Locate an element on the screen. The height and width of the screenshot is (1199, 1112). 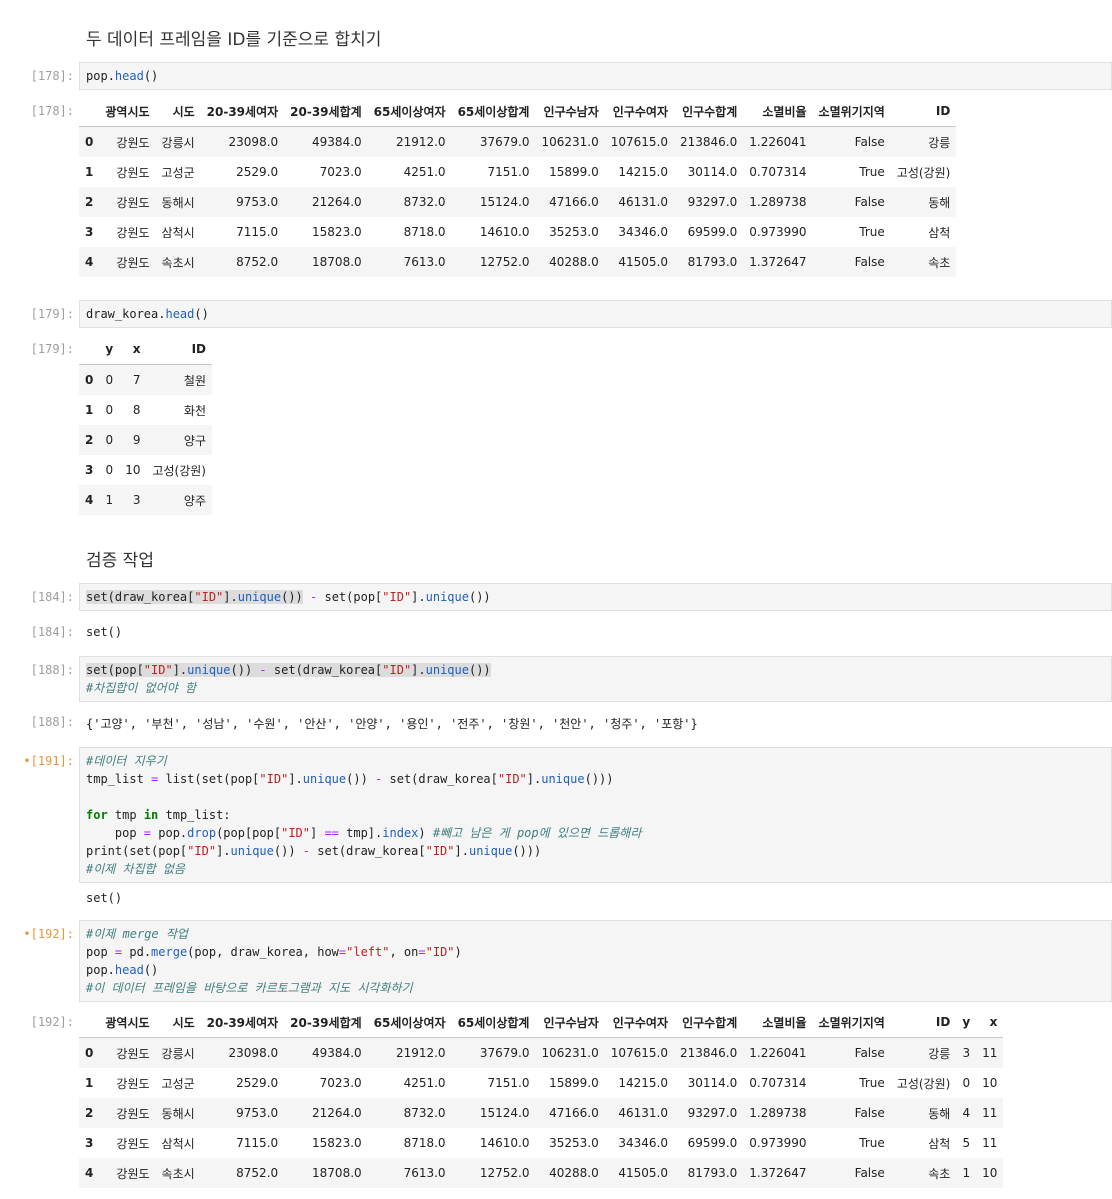
table-cell: 8732.0 is located at coordinates (424, 202).